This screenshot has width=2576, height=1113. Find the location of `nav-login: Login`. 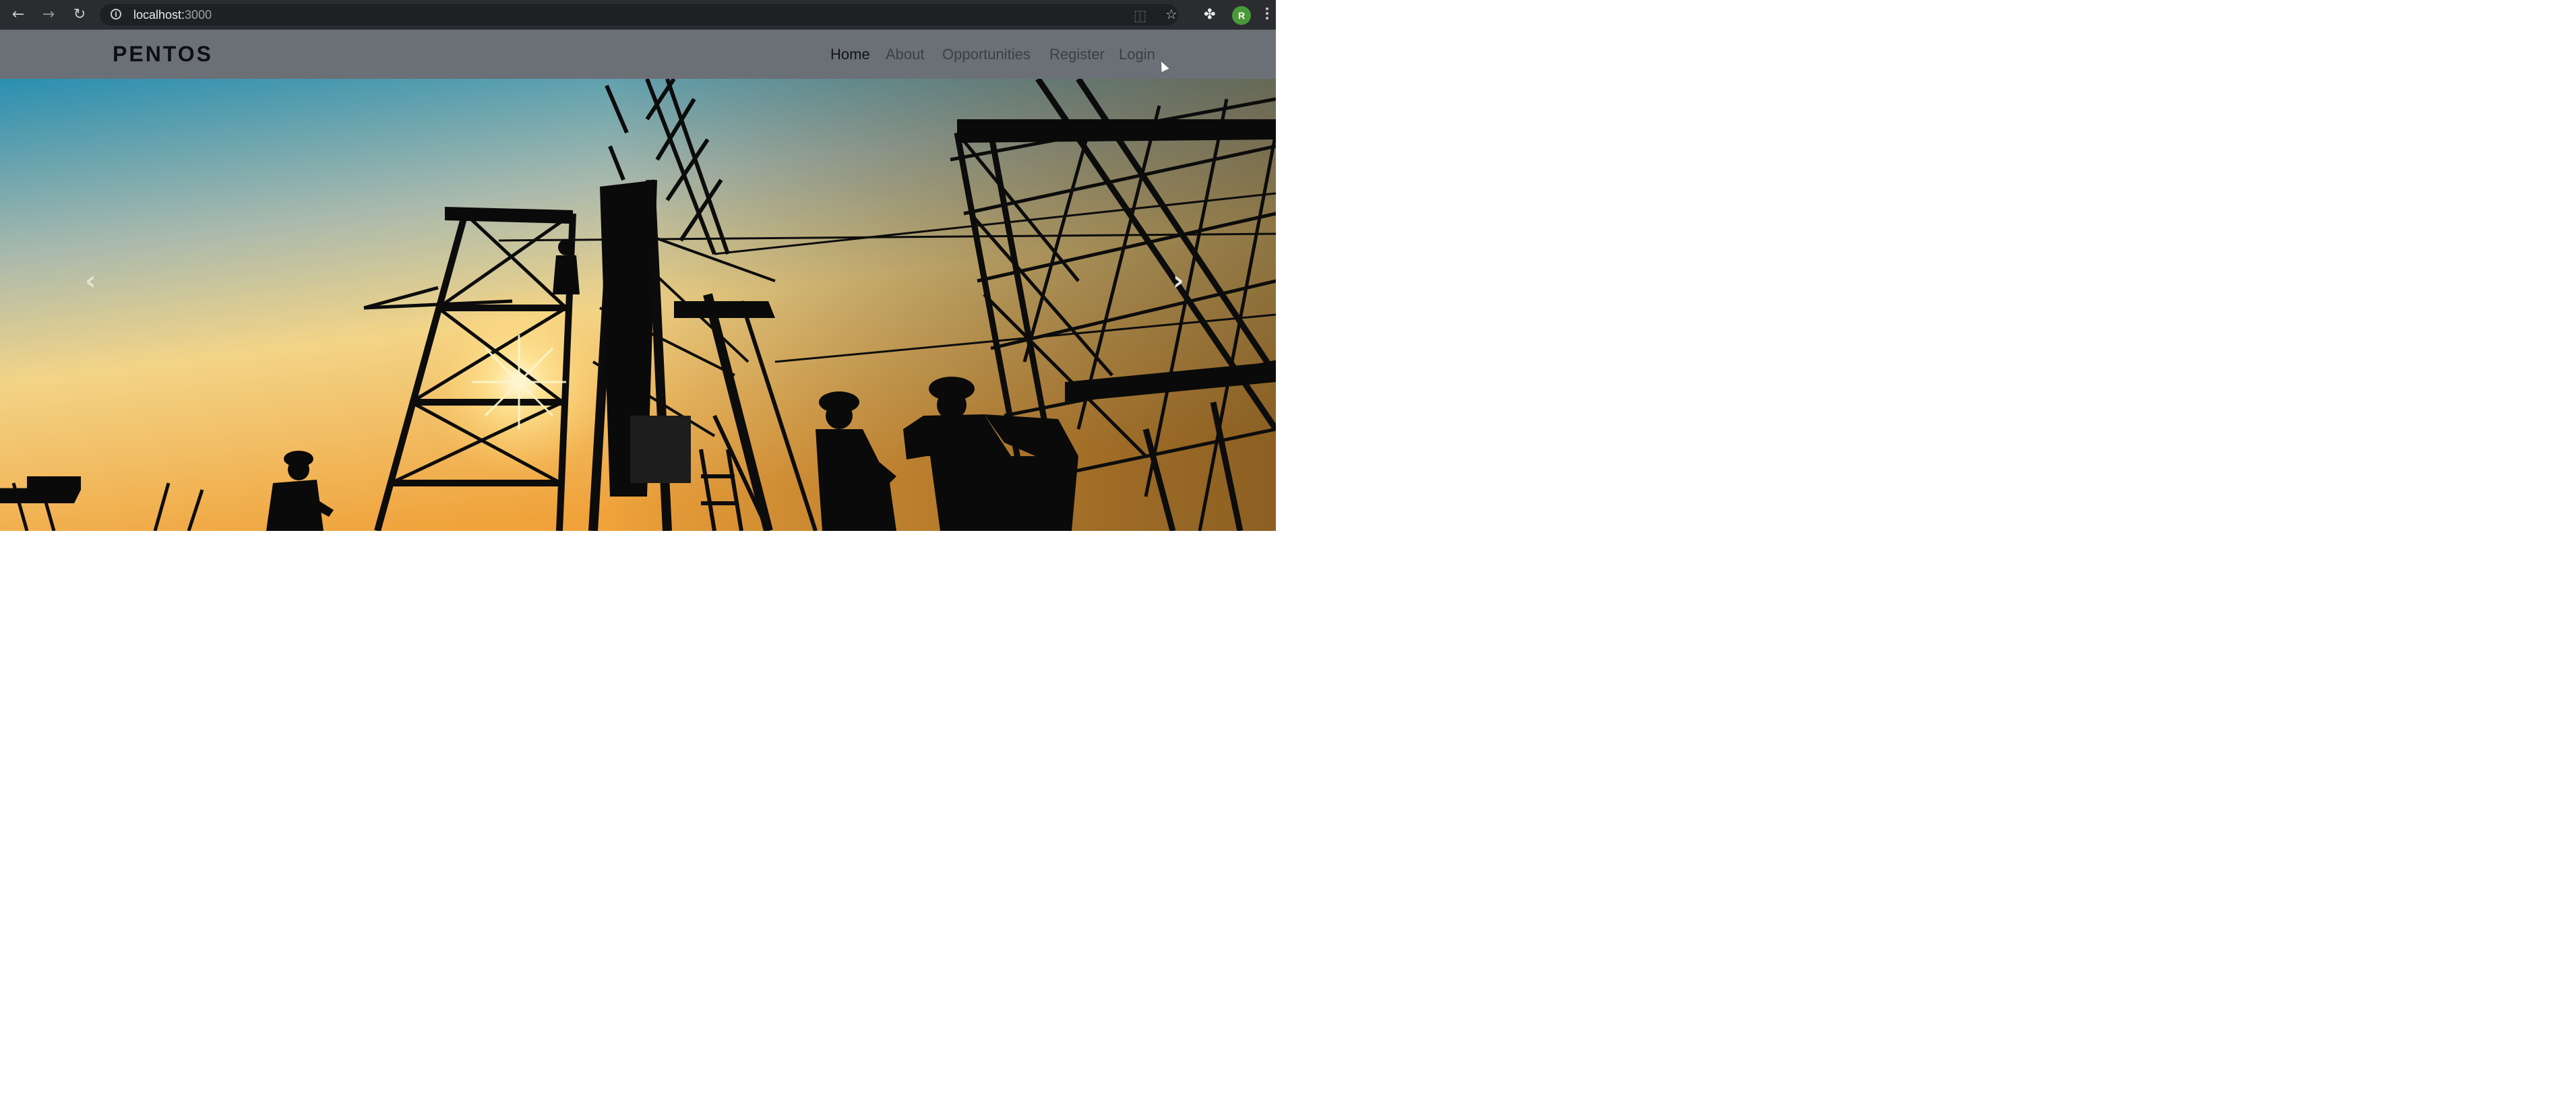

nav-login: Login is located at coordinates (1137, 54).